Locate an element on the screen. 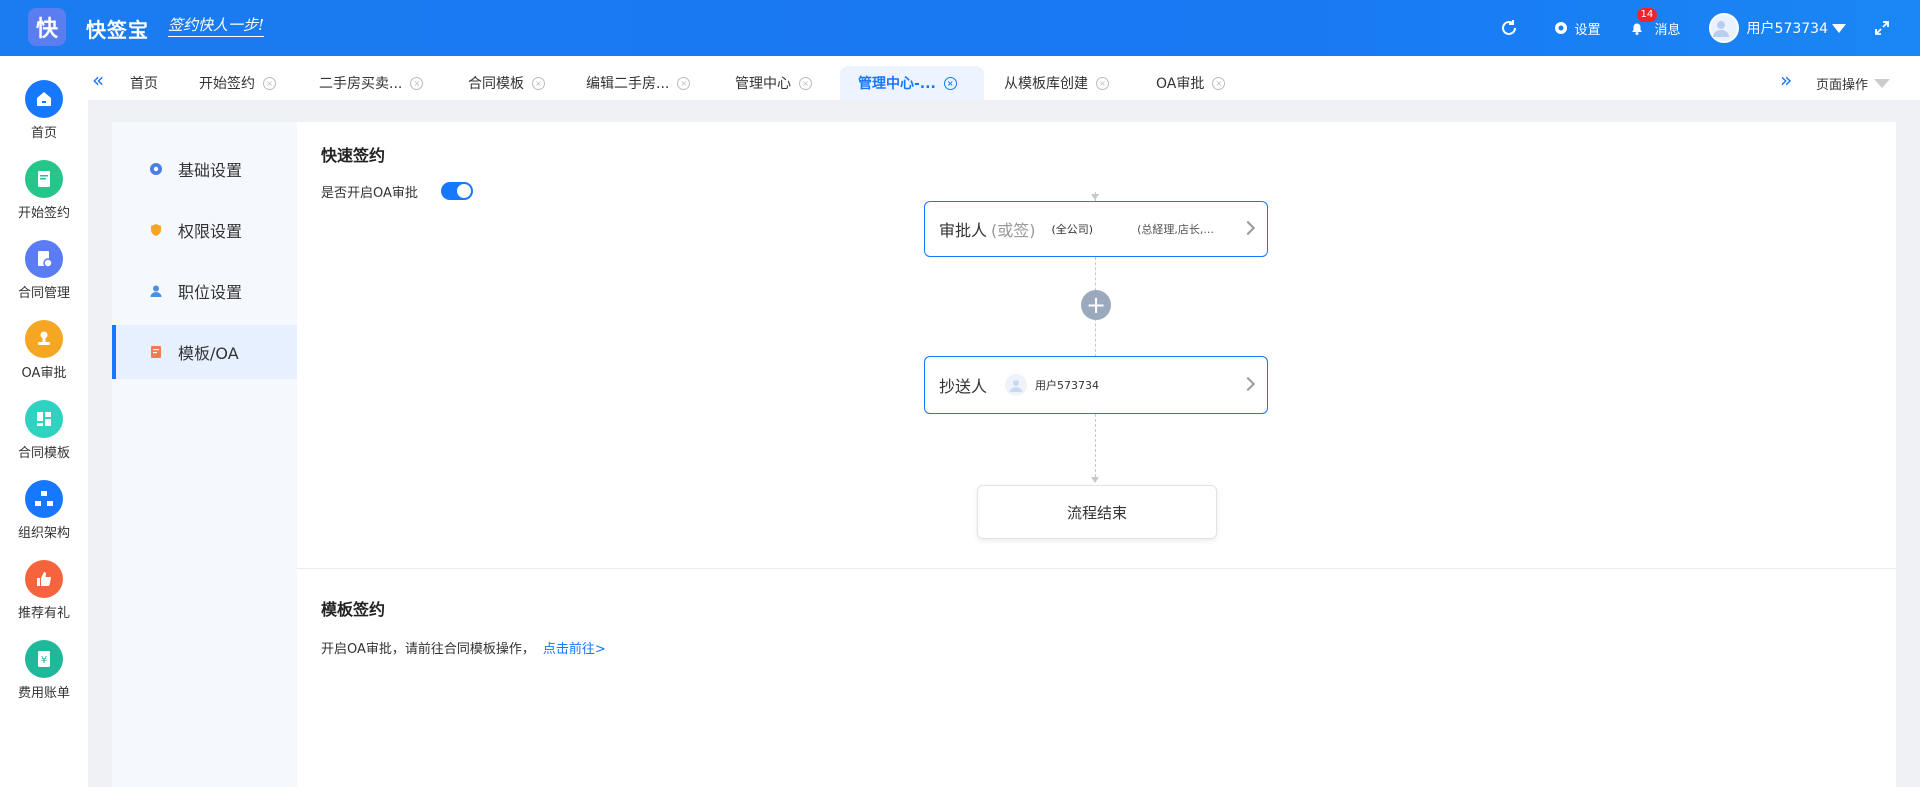 The width and height of the screenshot is (1920, 787). nav-item-billing: ¥ 费用账单 is located at coordinates (44, 670).